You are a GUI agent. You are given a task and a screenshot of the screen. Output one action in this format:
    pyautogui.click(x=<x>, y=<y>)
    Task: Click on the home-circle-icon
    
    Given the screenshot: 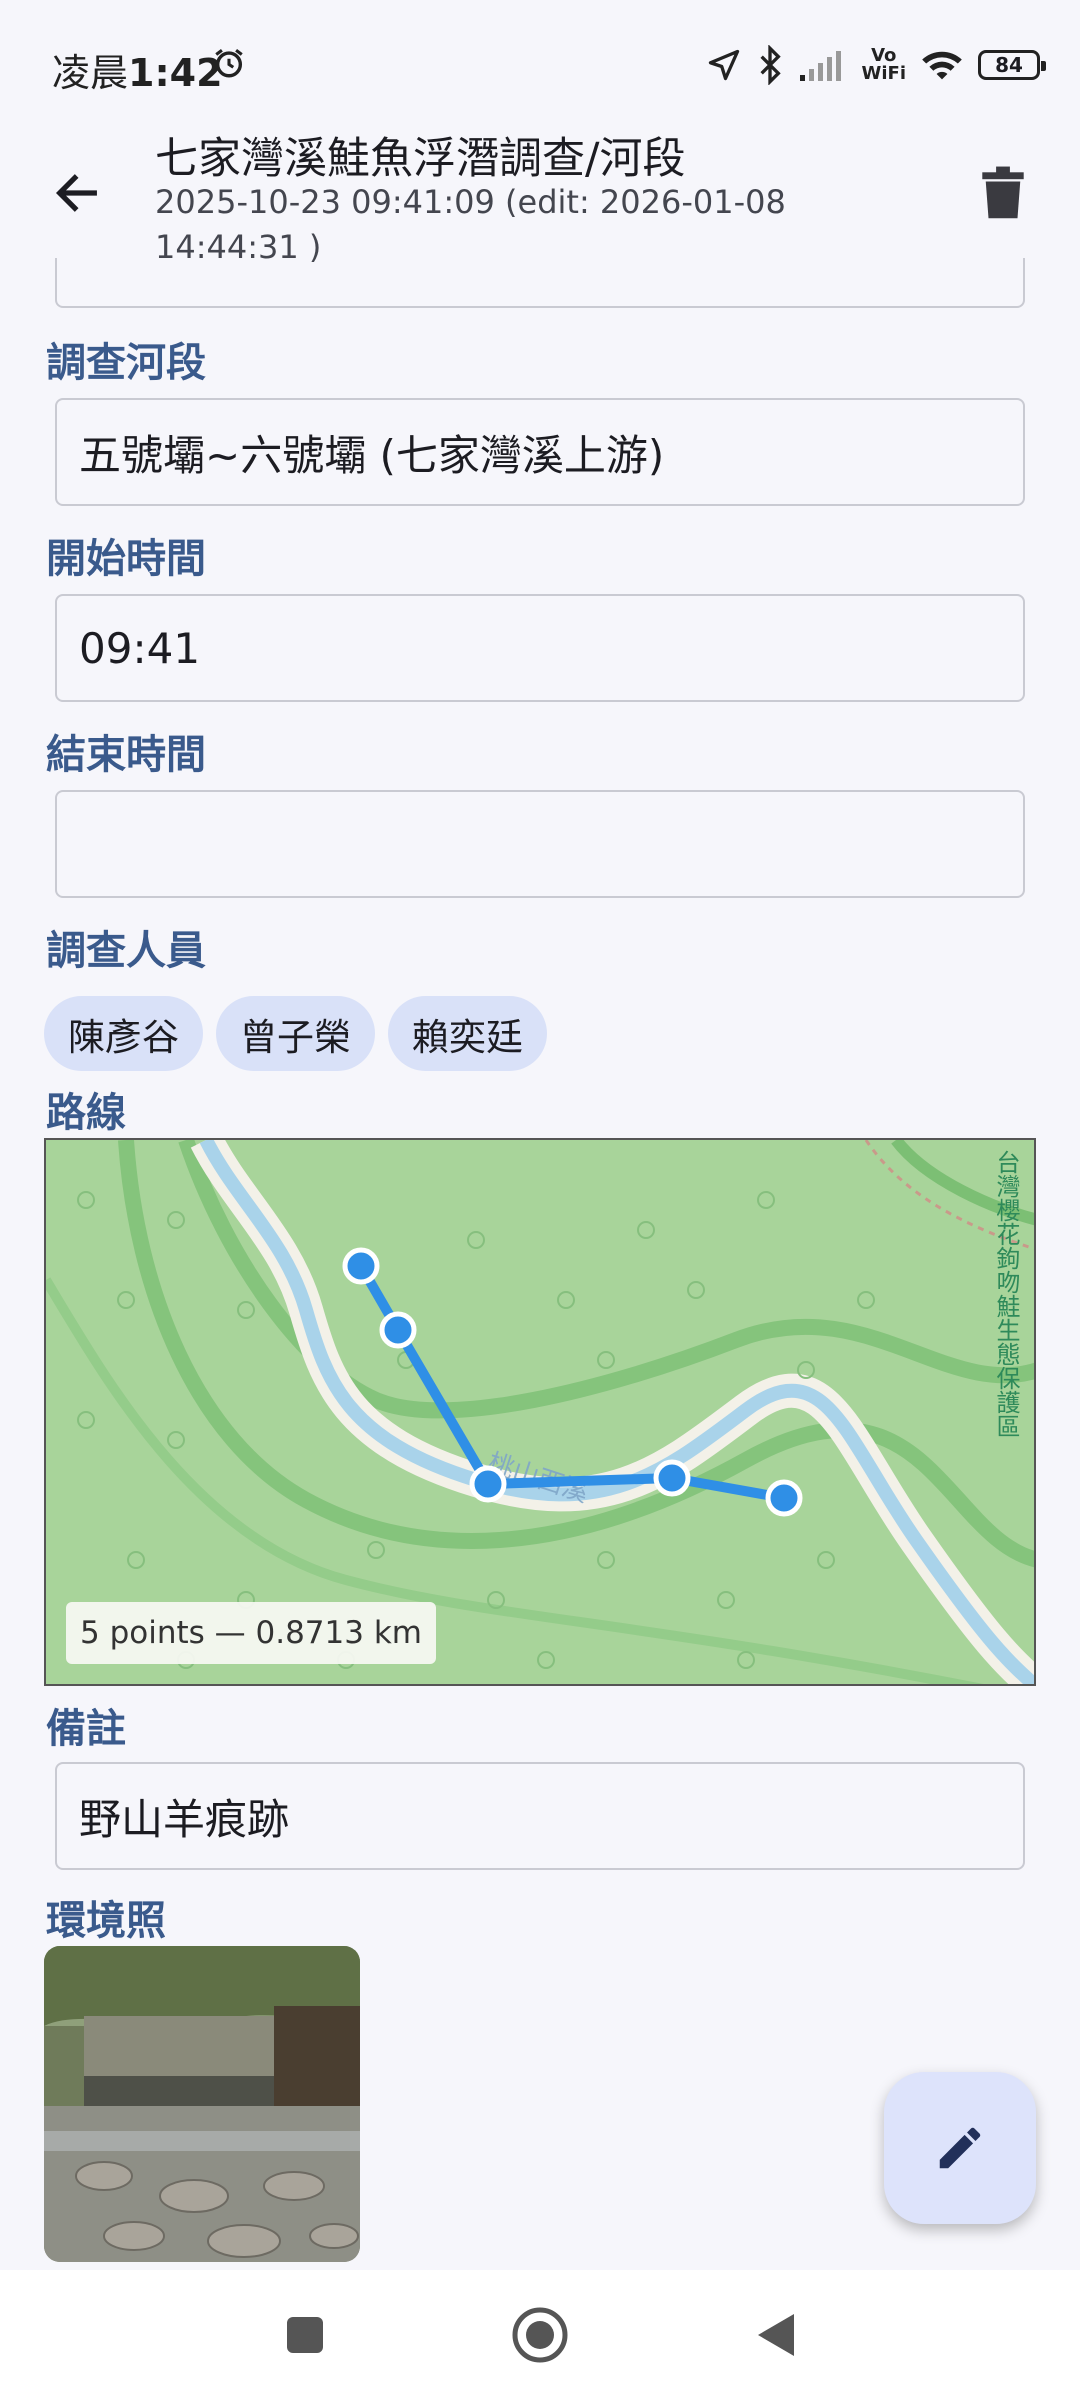 What is the action you would take?
    pyautogui.click(x=540, y=2335)
    